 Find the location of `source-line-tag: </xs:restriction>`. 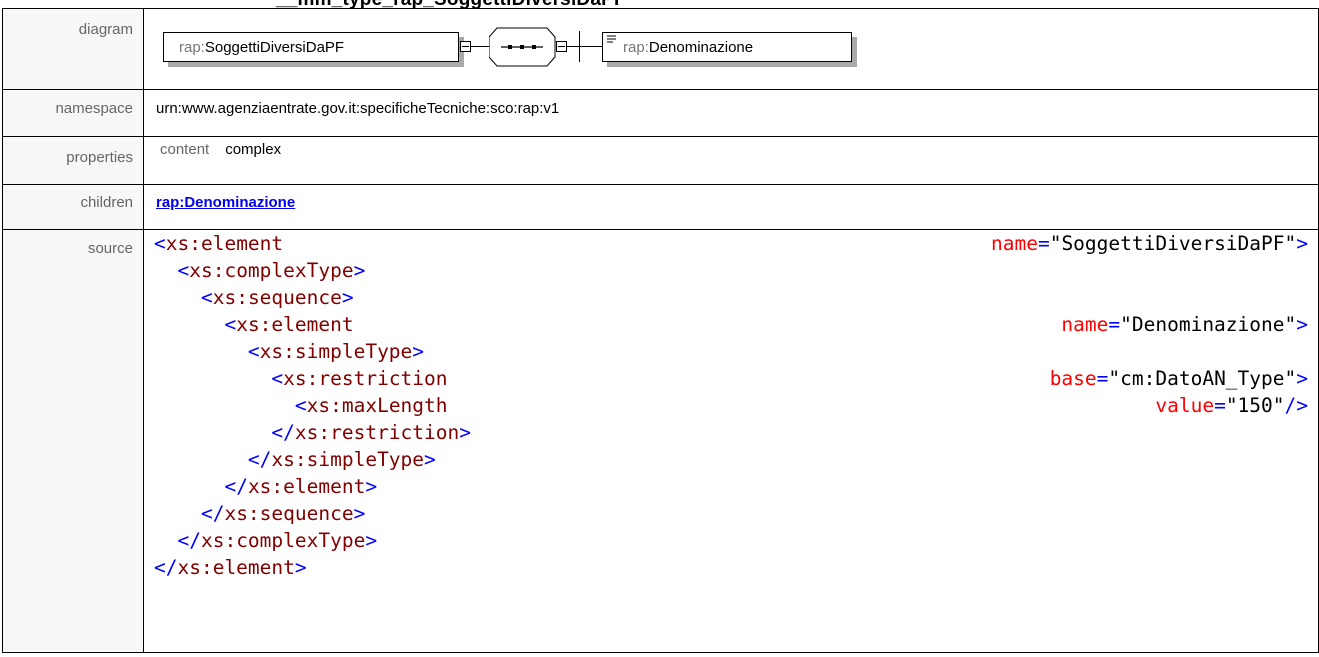

source-line-tag: </xs:restriction> is located at coordinates (312, 432).